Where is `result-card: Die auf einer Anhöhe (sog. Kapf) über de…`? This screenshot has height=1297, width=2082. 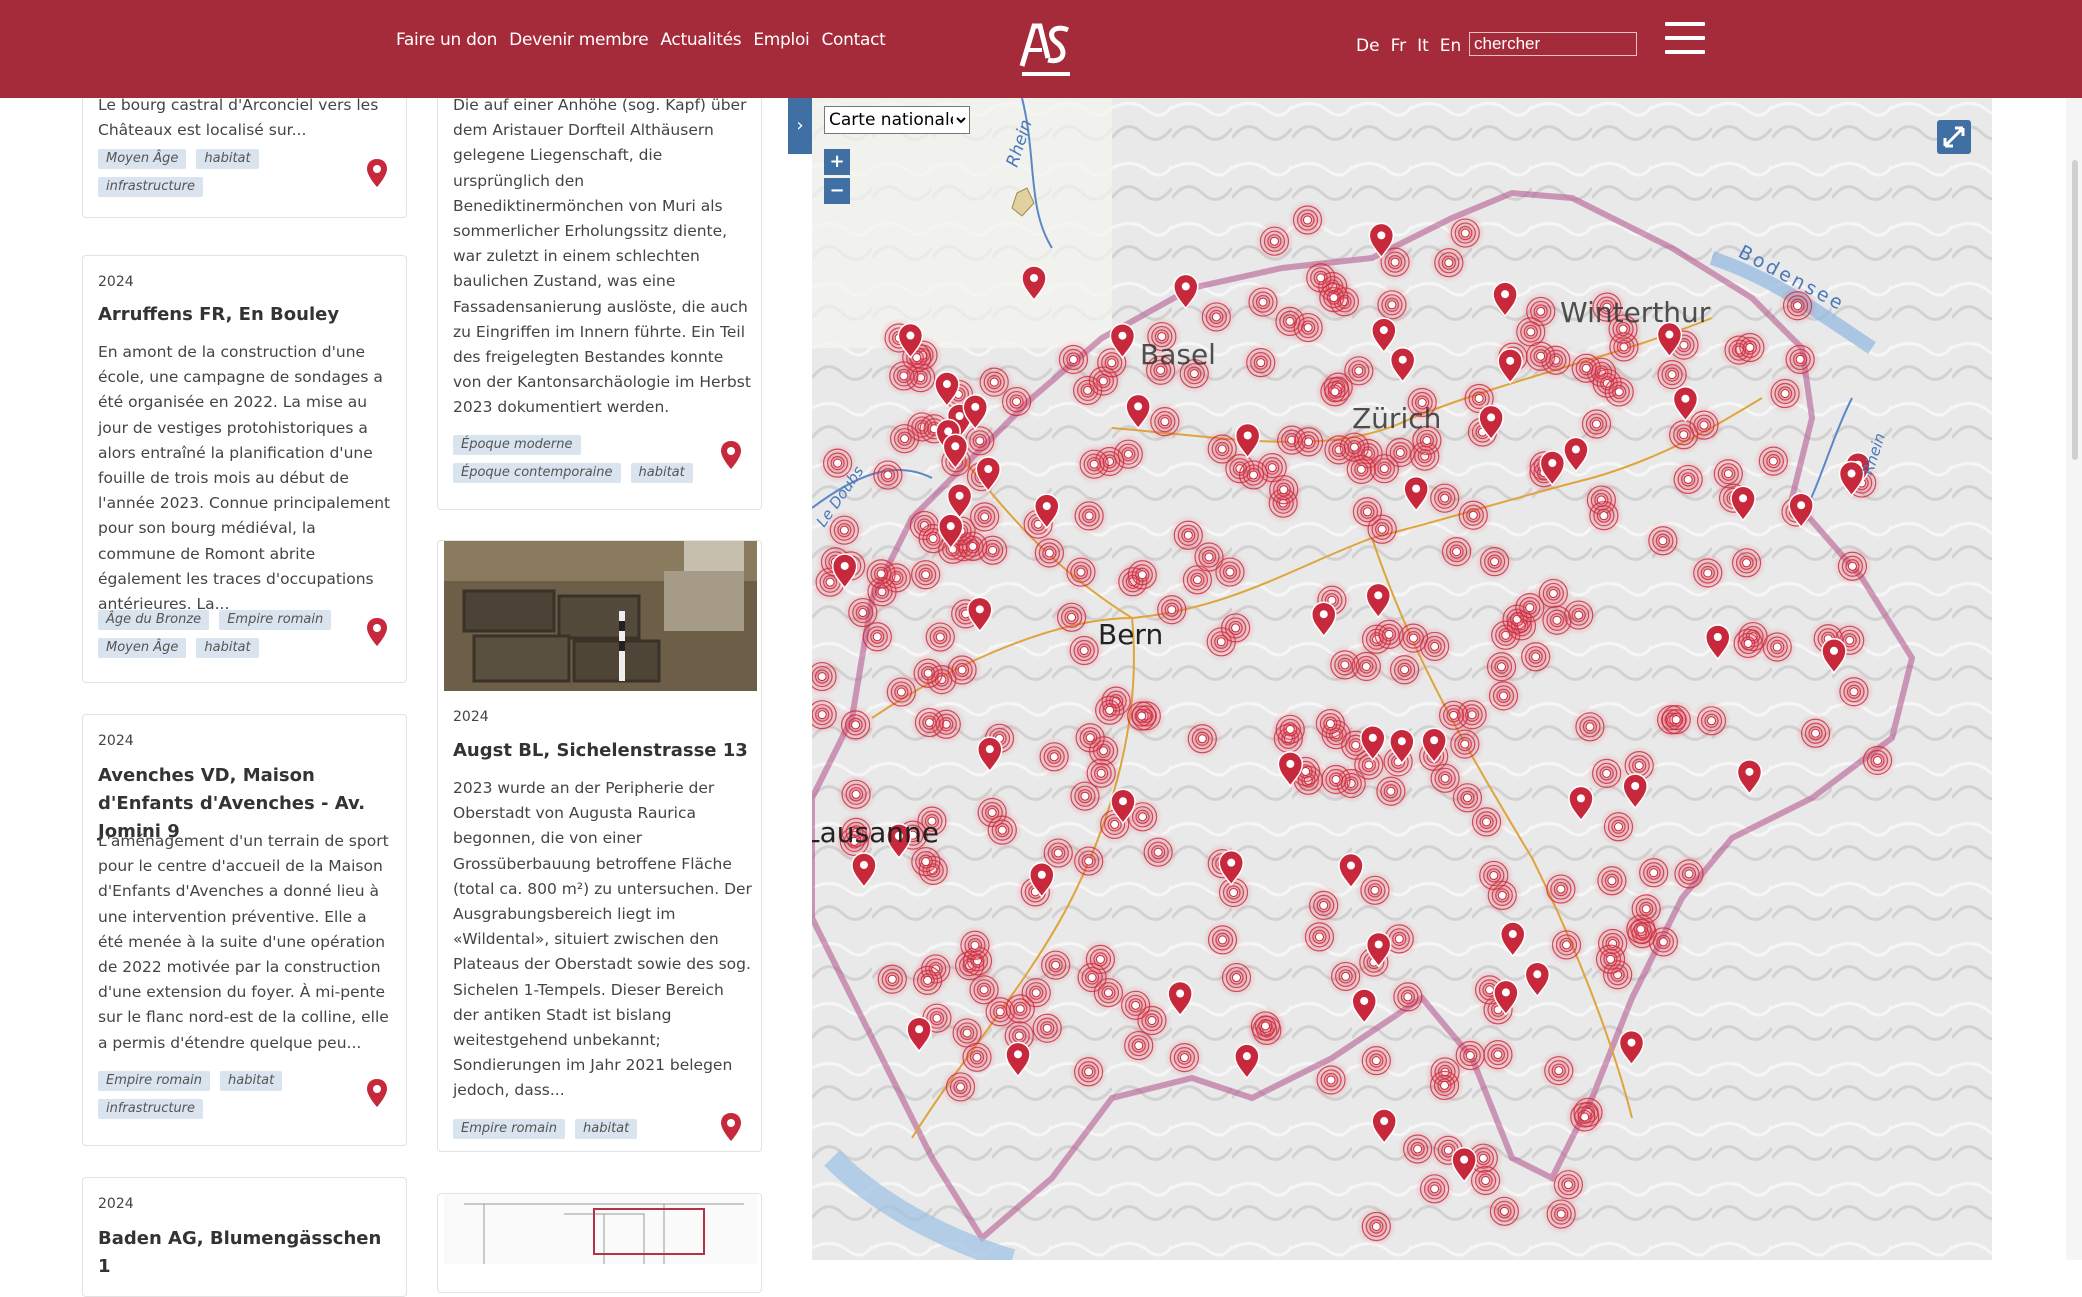
result-card: Die auf einer Anhöhe (sog. Kapf) über de… is located at coordinates (599, 285).